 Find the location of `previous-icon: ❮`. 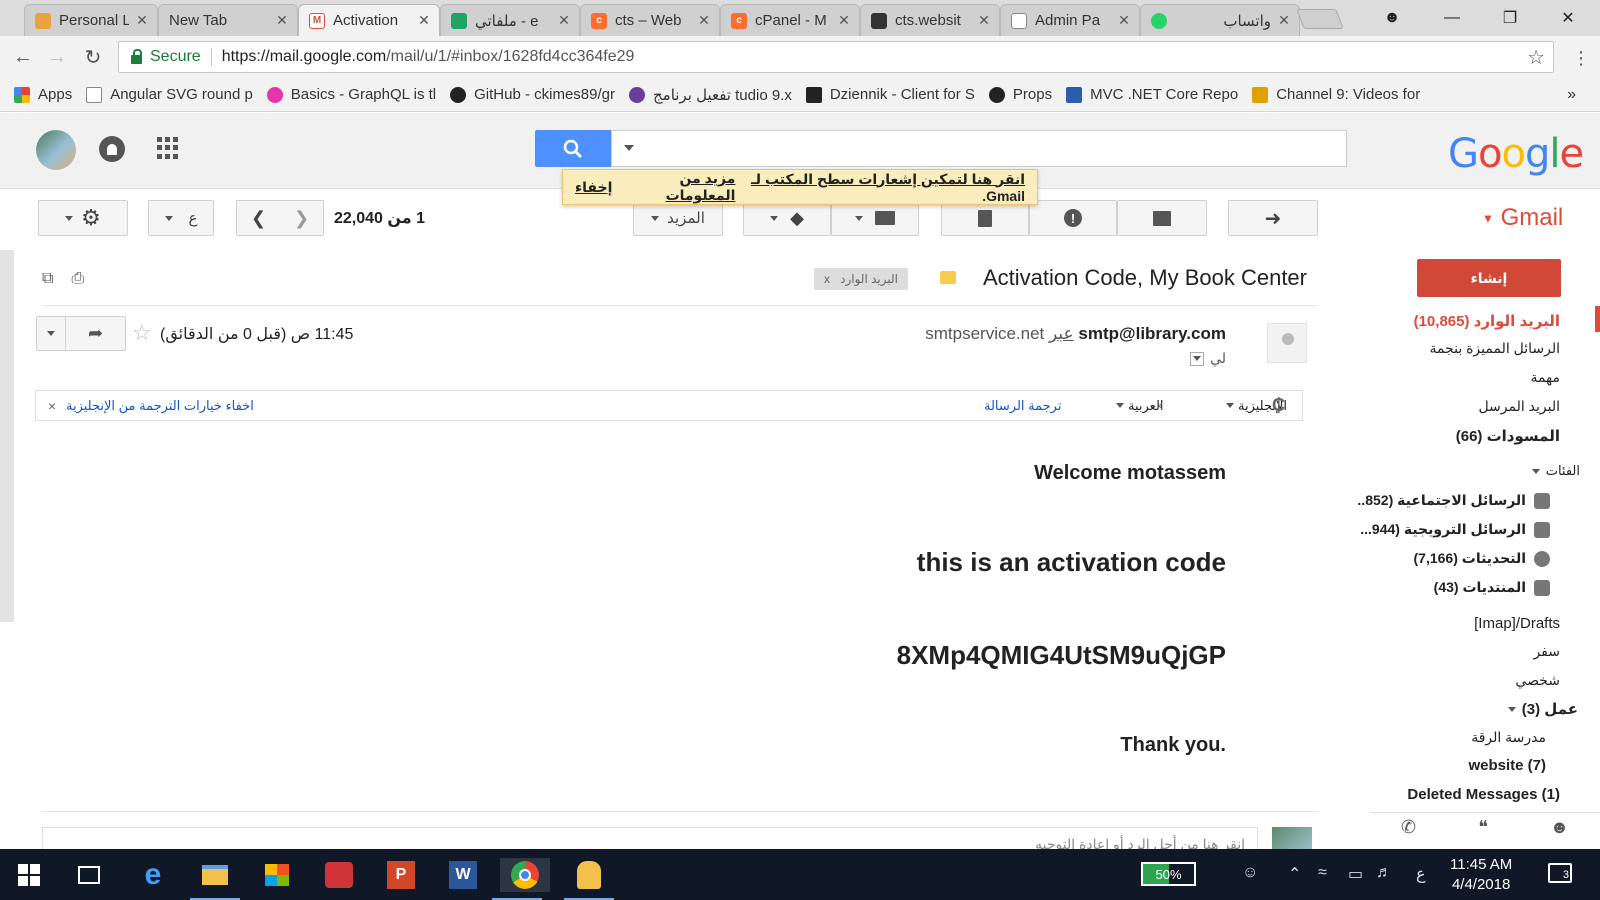

previous-icon: ❮ is located at coordinates (258, 218).